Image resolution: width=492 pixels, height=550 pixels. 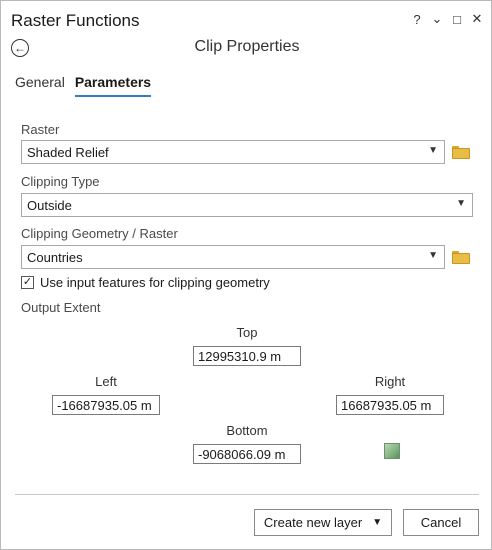 What do you see at coordinates (27, 282) in the screenshot?
I see `use-input-features-checkbox: ✓` at bounding box center [27, 282].